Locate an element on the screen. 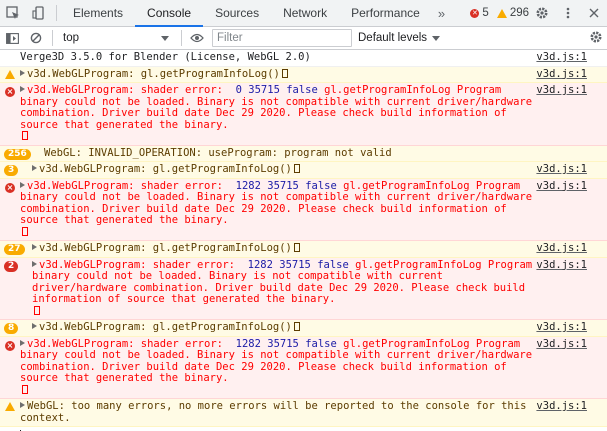 The height and width of the screenshot is (431, 607). console-prompt: › is located at coordinates (303, 429).